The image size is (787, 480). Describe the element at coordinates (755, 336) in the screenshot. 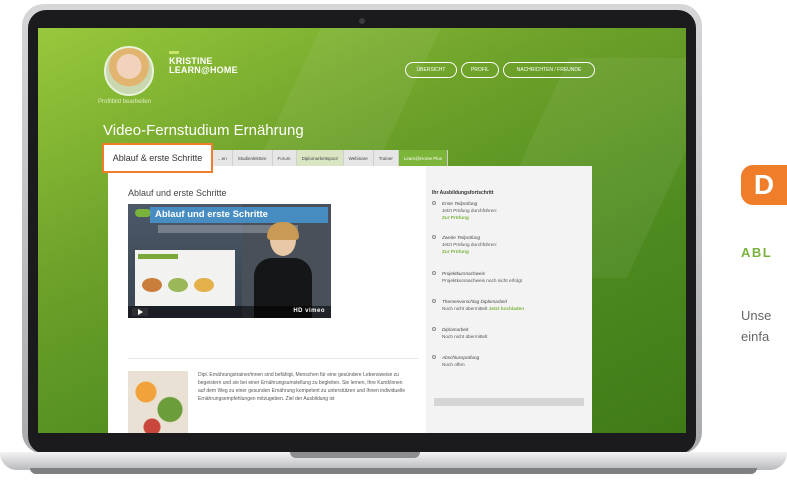

I see `section-text-line: einfa` at that location.